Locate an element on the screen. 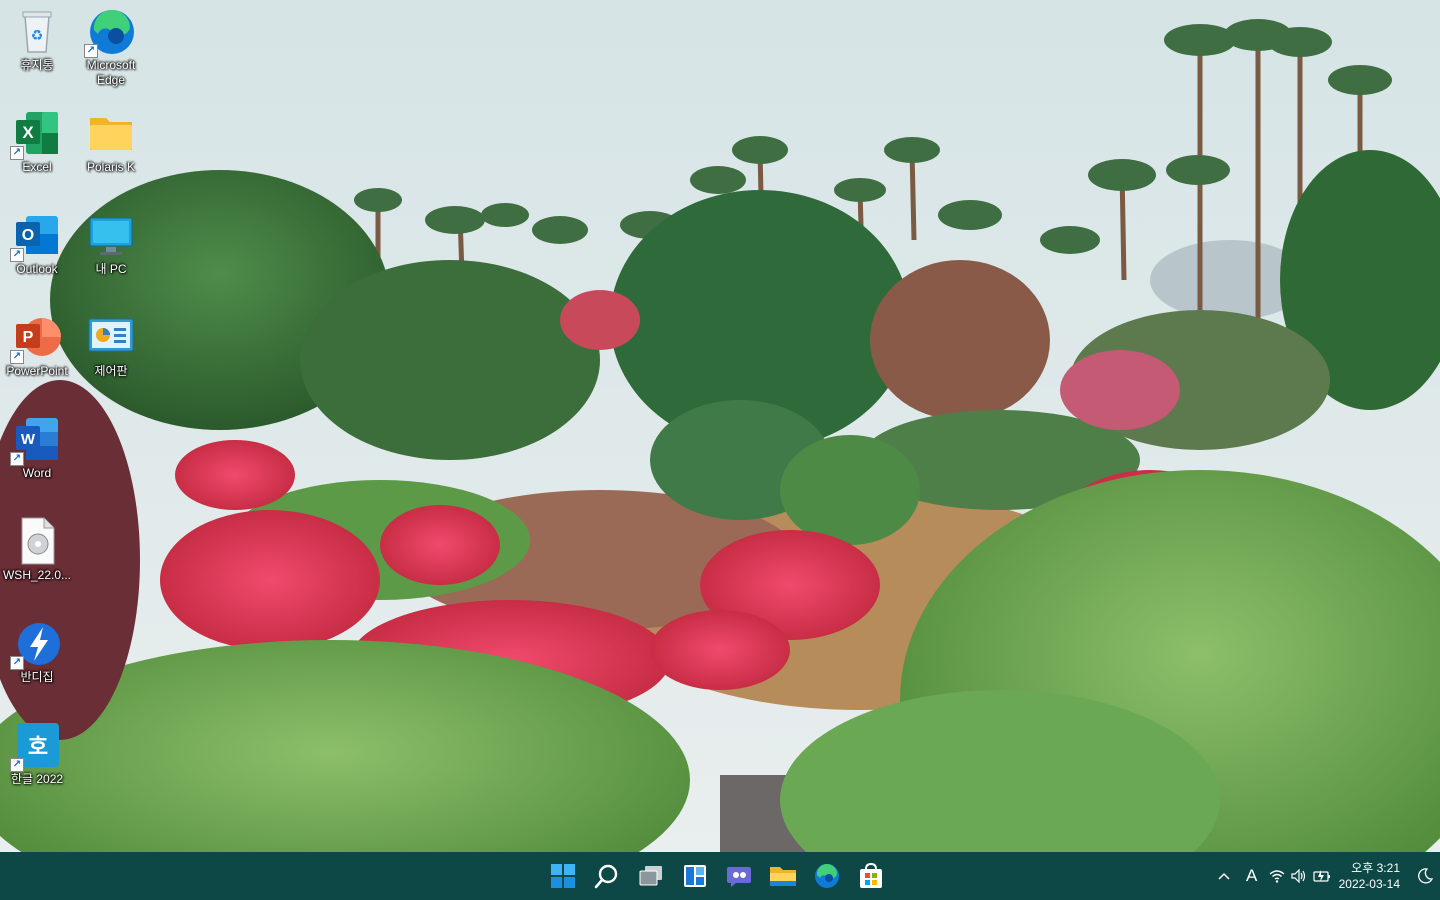  desktop-icon-word: W ↗ Word is located at coordinates (37, 456).